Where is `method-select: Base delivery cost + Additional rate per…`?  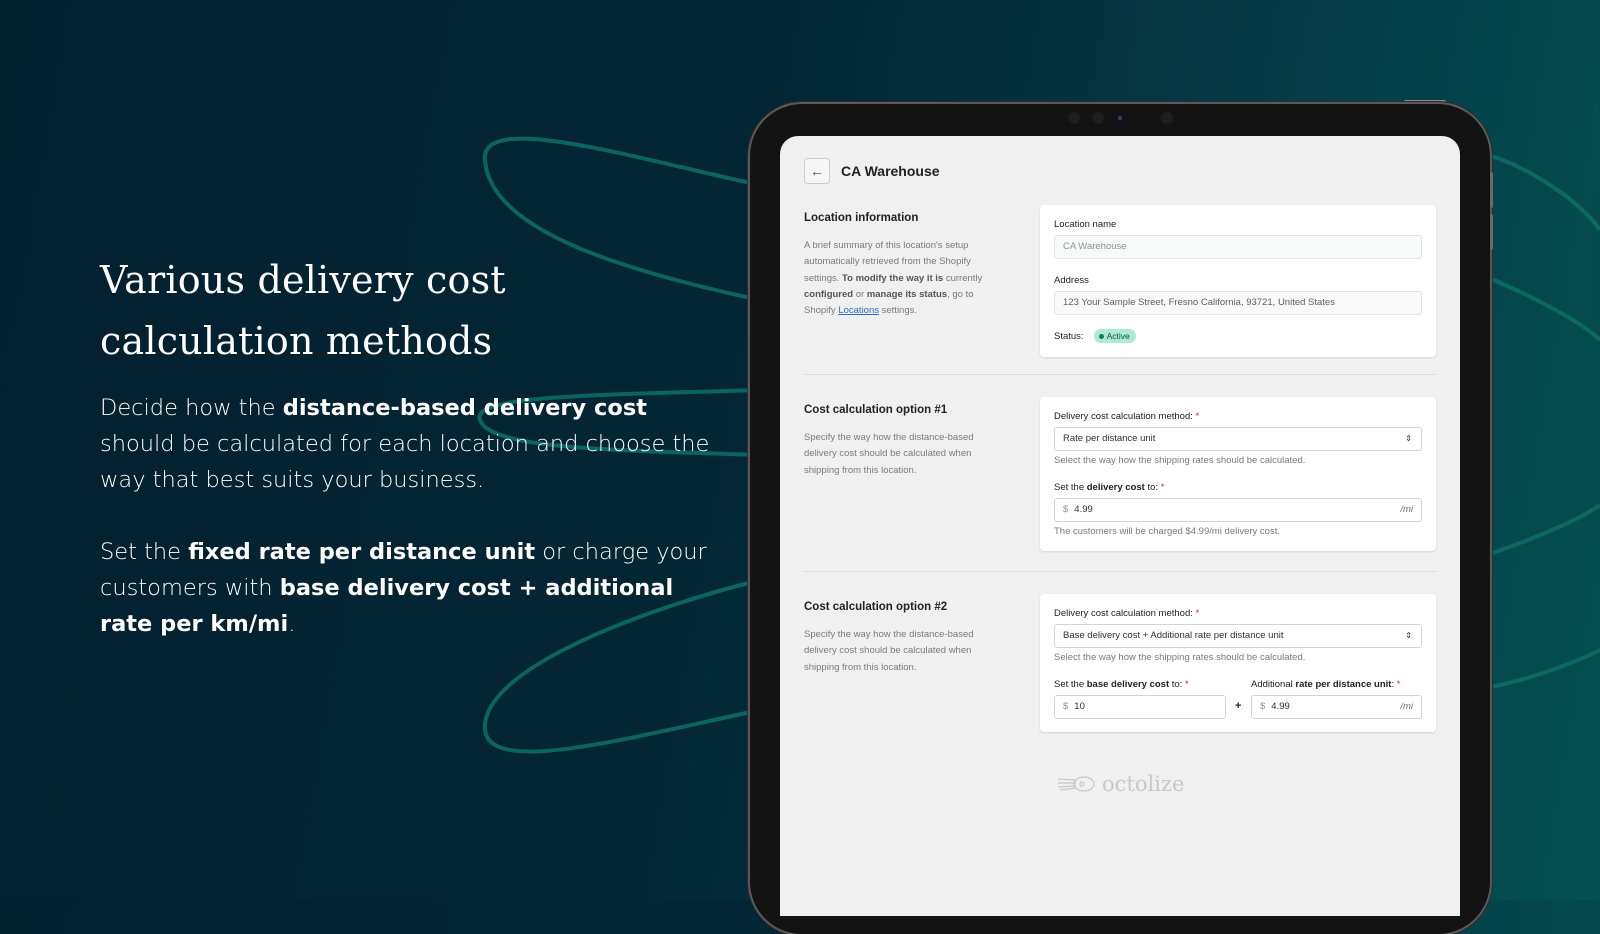 method-select: Base delivery cost + Additional rate per… is located at coordinates (1238, 636).